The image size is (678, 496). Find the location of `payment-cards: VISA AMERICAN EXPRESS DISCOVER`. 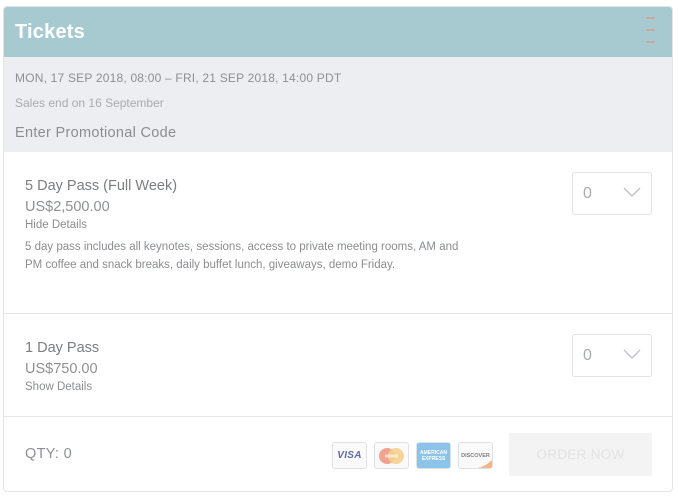

payment-cards: VISA AMERICAN EXPRESS DISCOVER is located at coordinates (412, 455).